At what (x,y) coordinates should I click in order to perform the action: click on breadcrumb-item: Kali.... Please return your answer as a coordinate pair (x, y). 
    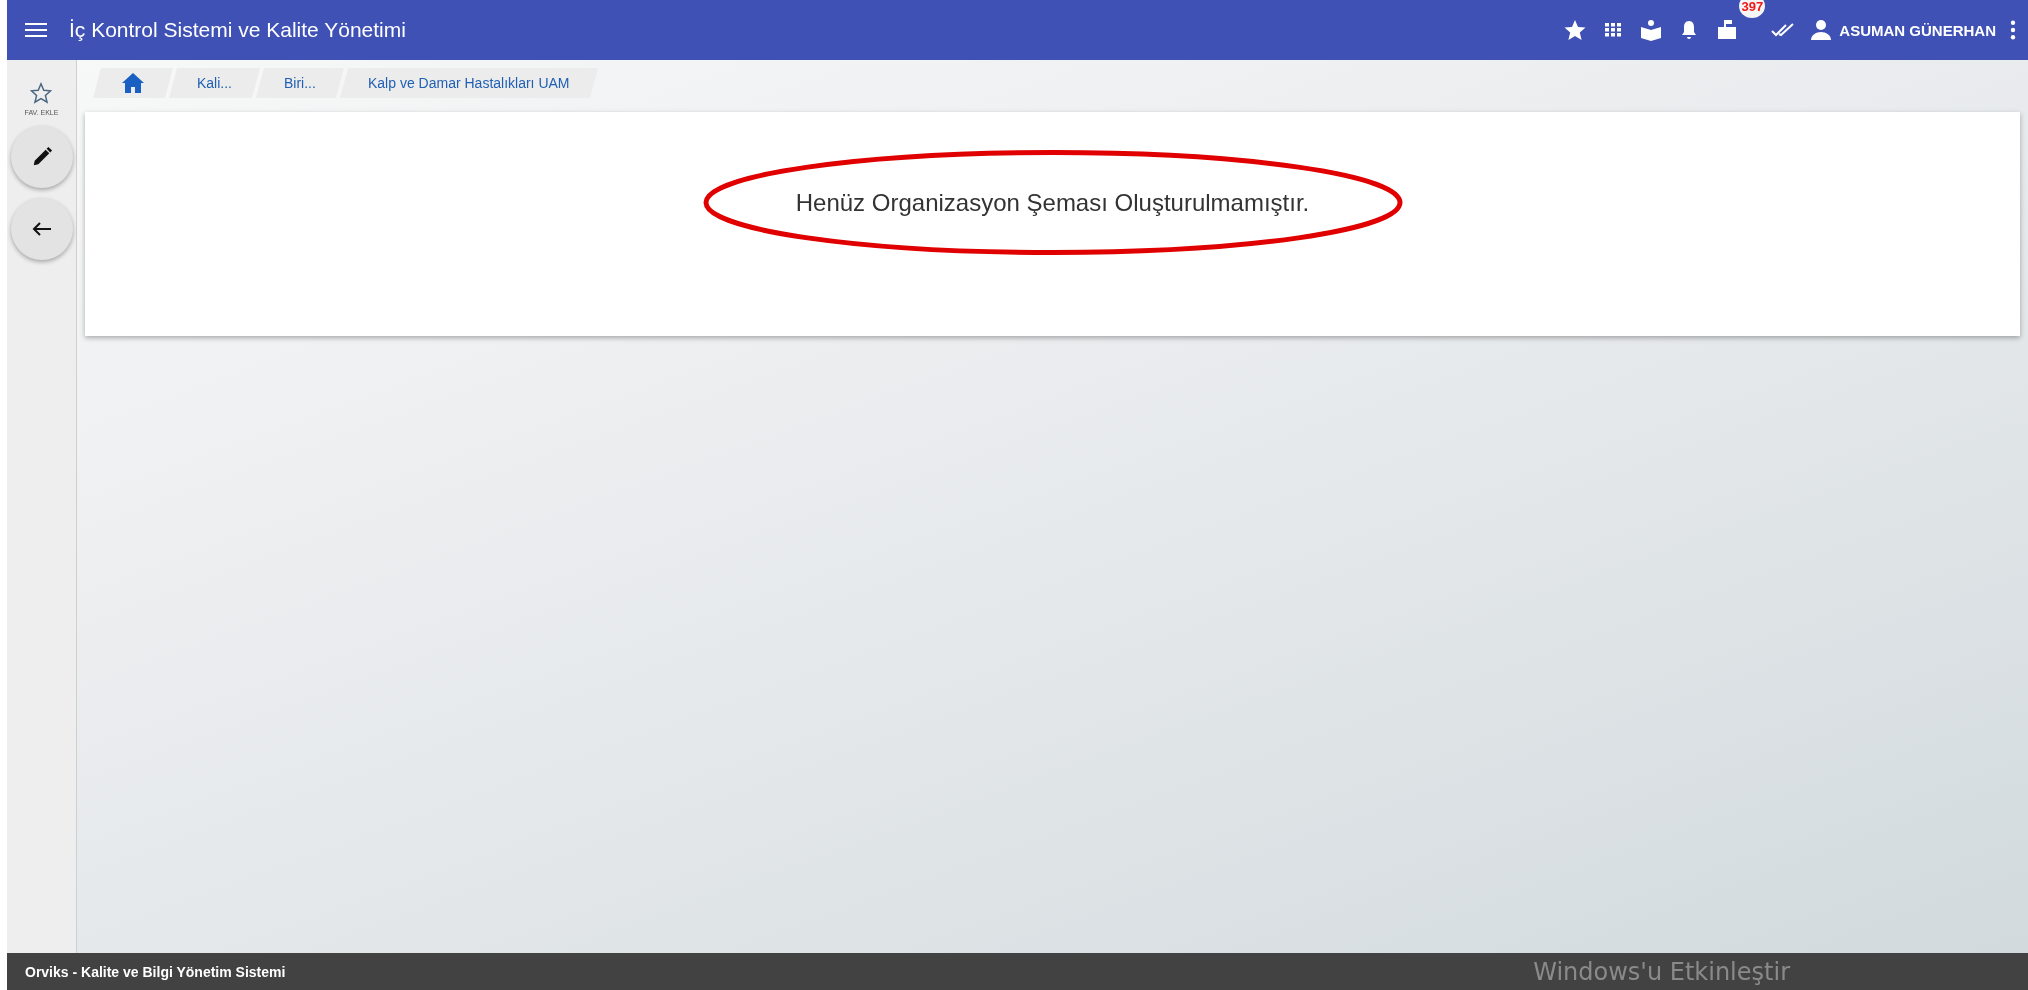
    Looking at the image, I should click on (215, 83).